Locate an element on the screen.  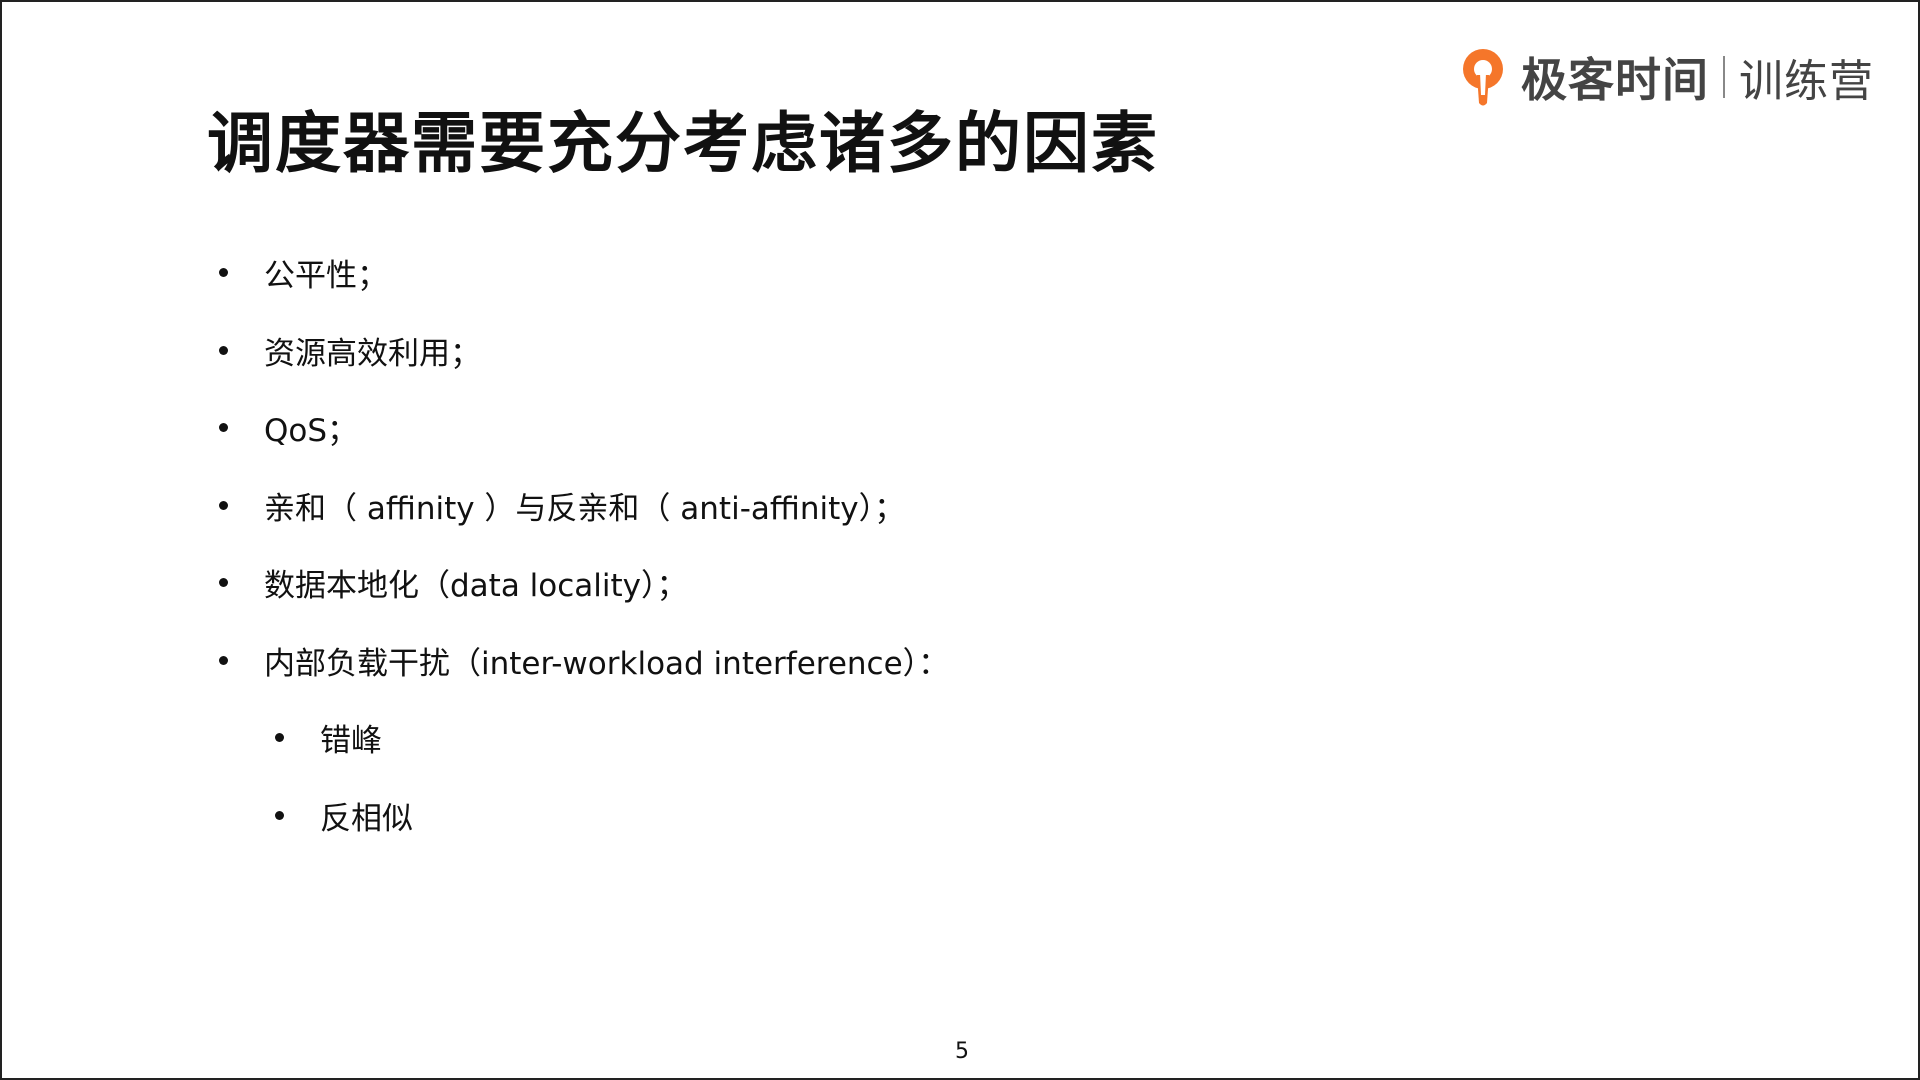
sub-bullet-item: 错峰 is located at coordinates (328, 737).